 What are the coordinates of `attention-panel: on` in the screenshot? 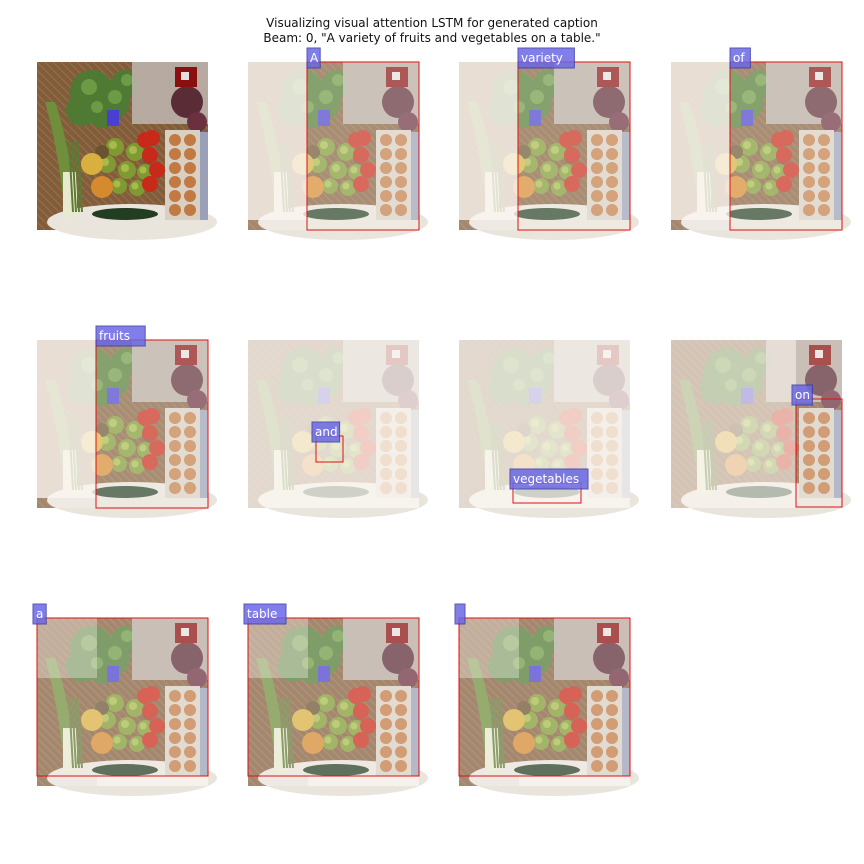 It's located at (761, 429).